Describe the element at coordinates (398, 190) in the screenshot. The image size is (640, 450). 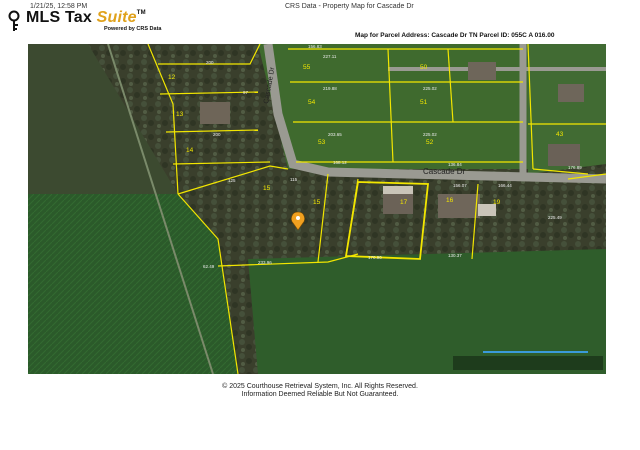
I see `driveway` at that location.